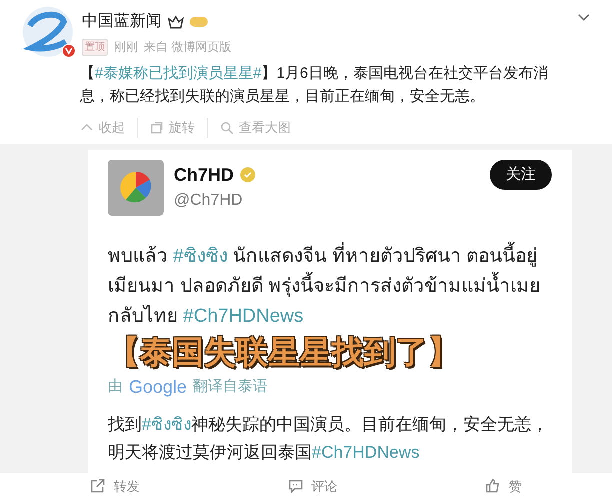 This screenshot has width=612, height=500. I want to click on translated-from-label: 翻译自泰语, so click(230, 386).